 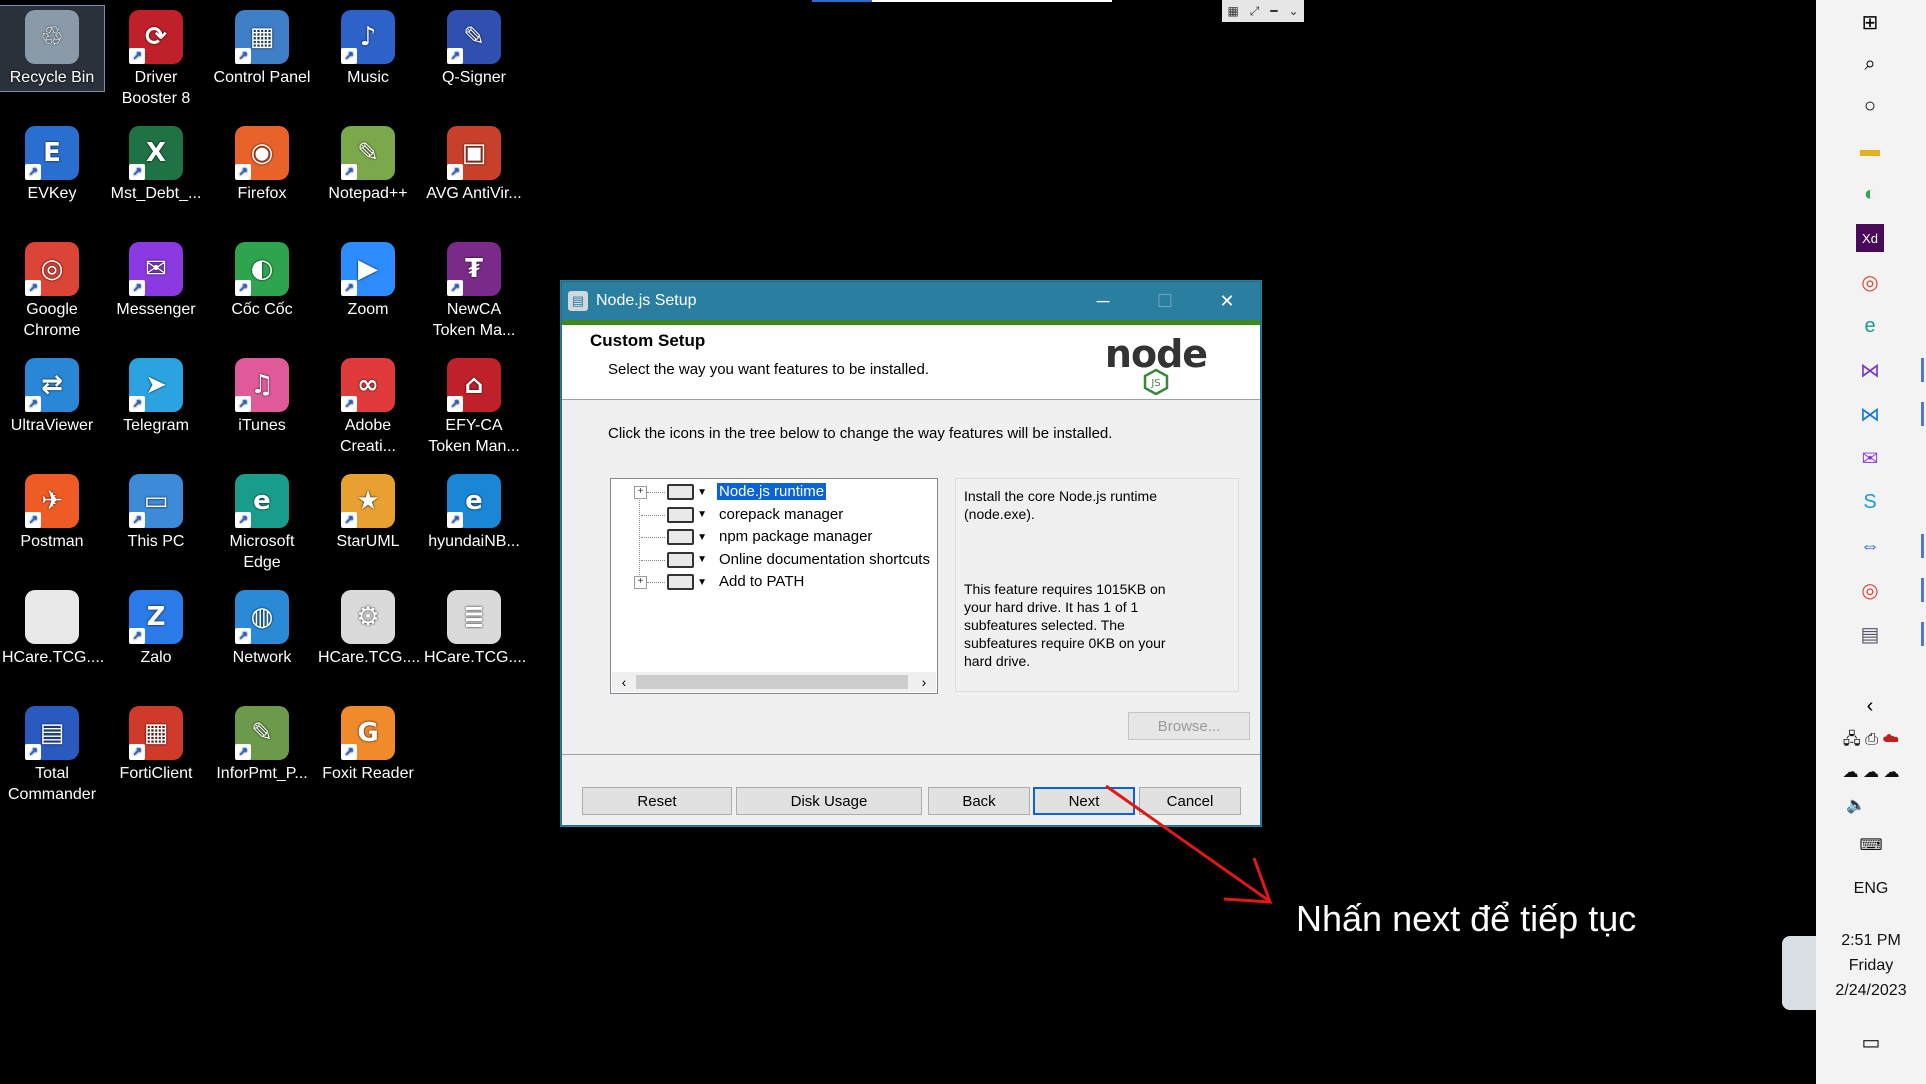 What do you see at coordinates (1293, 11) in the screenshot?
I see `chevron-down-icon: ⌄` at bounding box center [1293, 11].